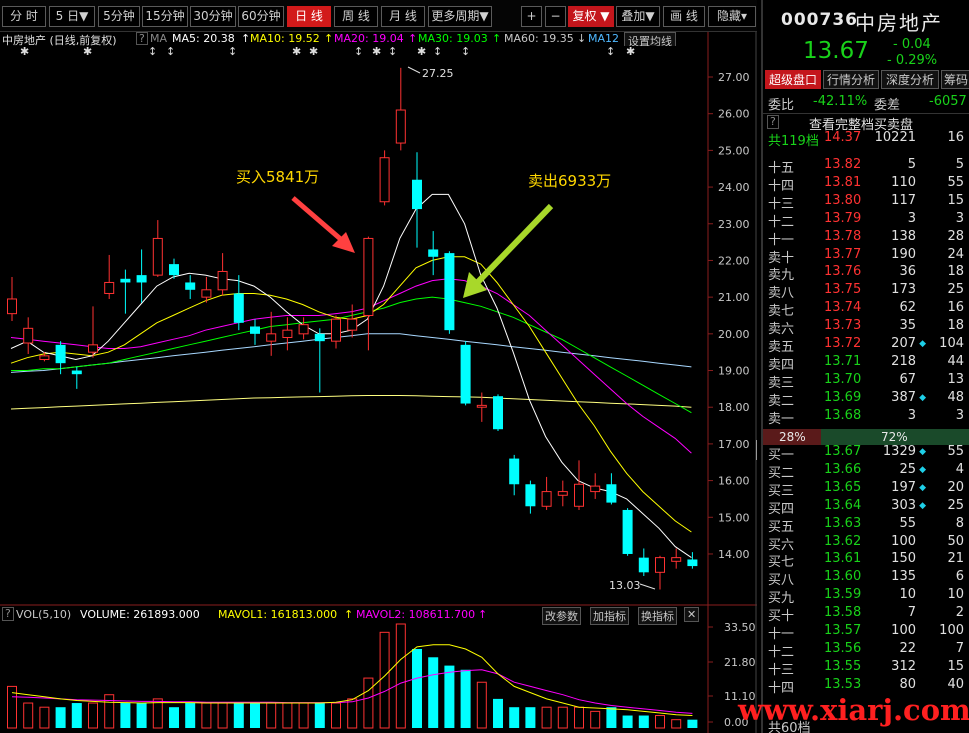 Image resolution: width=969 pixels, height=733 pixels. I want to click on quote-tabs: 超级盘口 行情分析 深度分析 筹码, so click(867, 80).